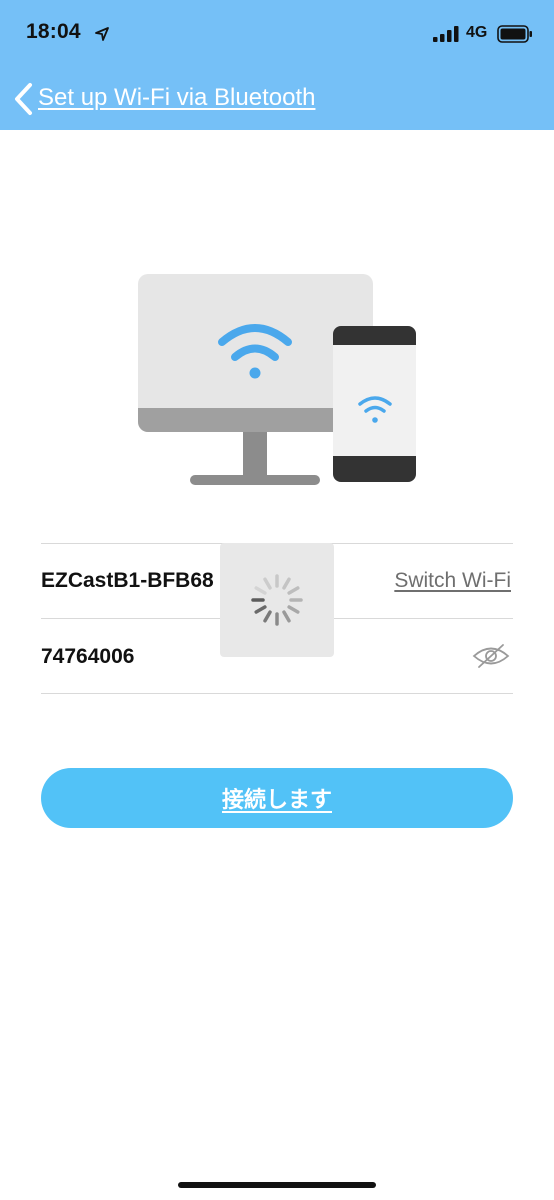 The image size is (554, 1200). I want to click on switch-wifi-link: Switch Wi-Fi, so click(452, 581).